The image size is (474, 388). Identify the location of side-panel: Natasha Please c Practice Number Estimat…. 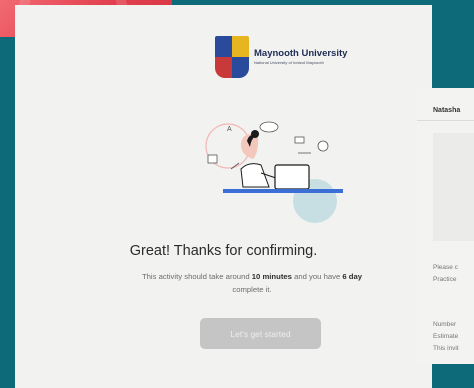
(445, 226).